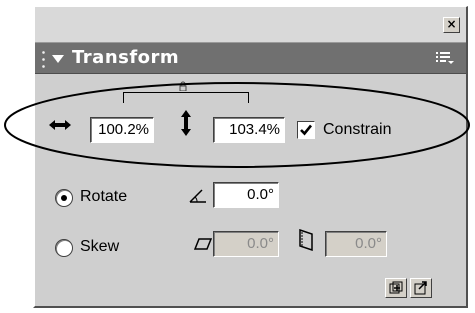  What do you see at coordinates (250, 58) in the screenshot?
I see `panel-header: Transform` at bounding box center [250, 58].